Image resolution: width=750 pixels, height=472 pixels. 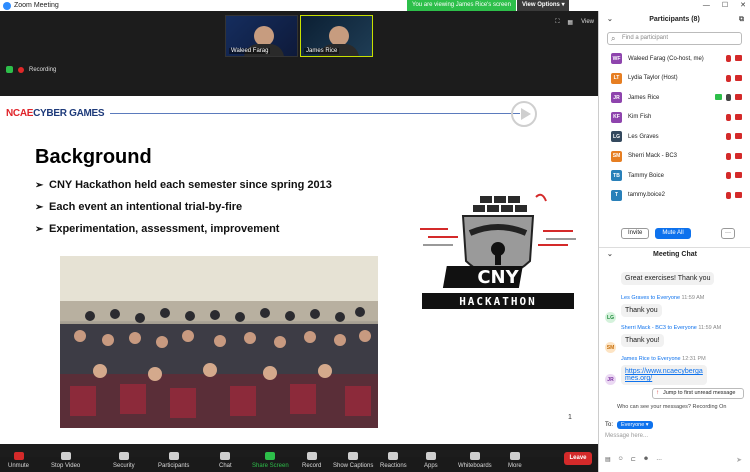 What do you see at coordinates (674, 38) in the screenshot?
I see `participant-search-input: Find a participant` at bounding box center [674, 38].